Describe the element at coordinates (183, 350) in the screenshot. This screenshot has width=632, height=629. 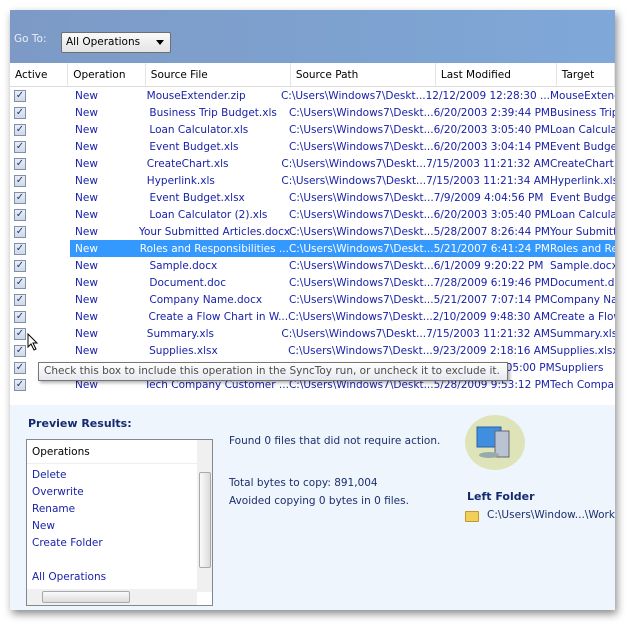
I see `source-file-cell: Supplies.xlsx` at that location.